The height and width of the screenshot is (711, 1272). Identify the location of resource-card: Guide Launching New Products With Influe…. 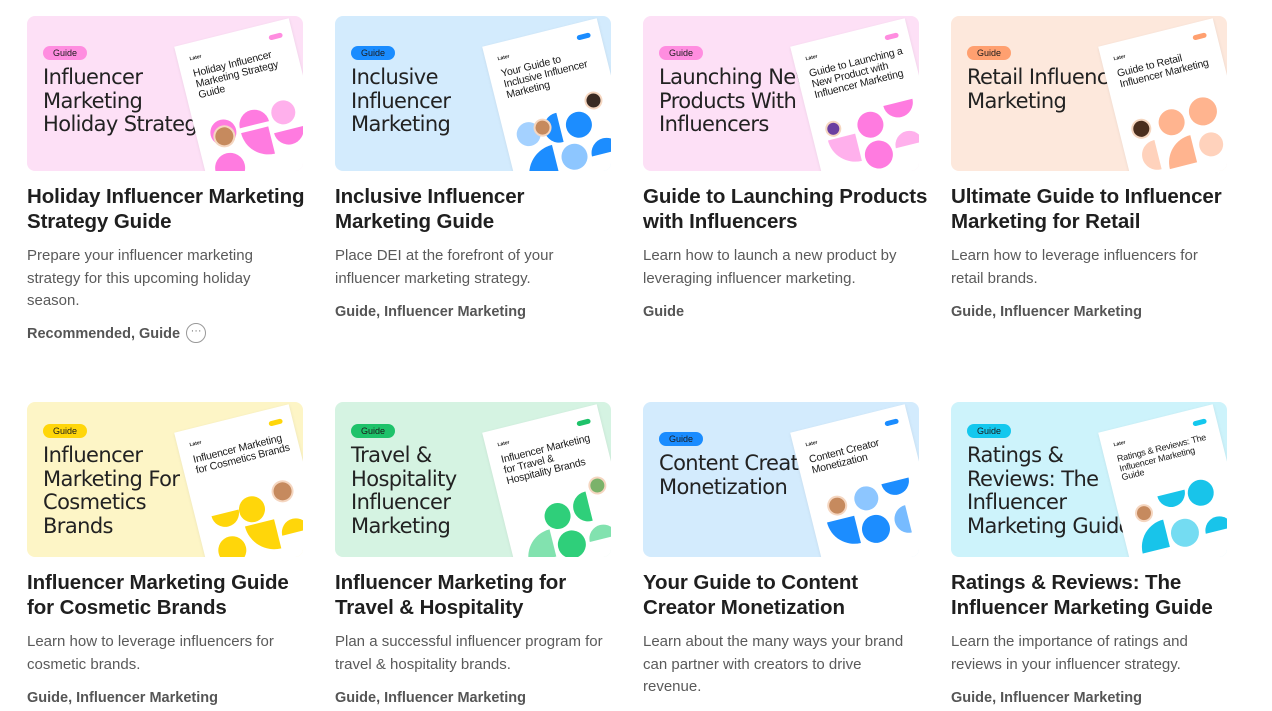
(785, 168).